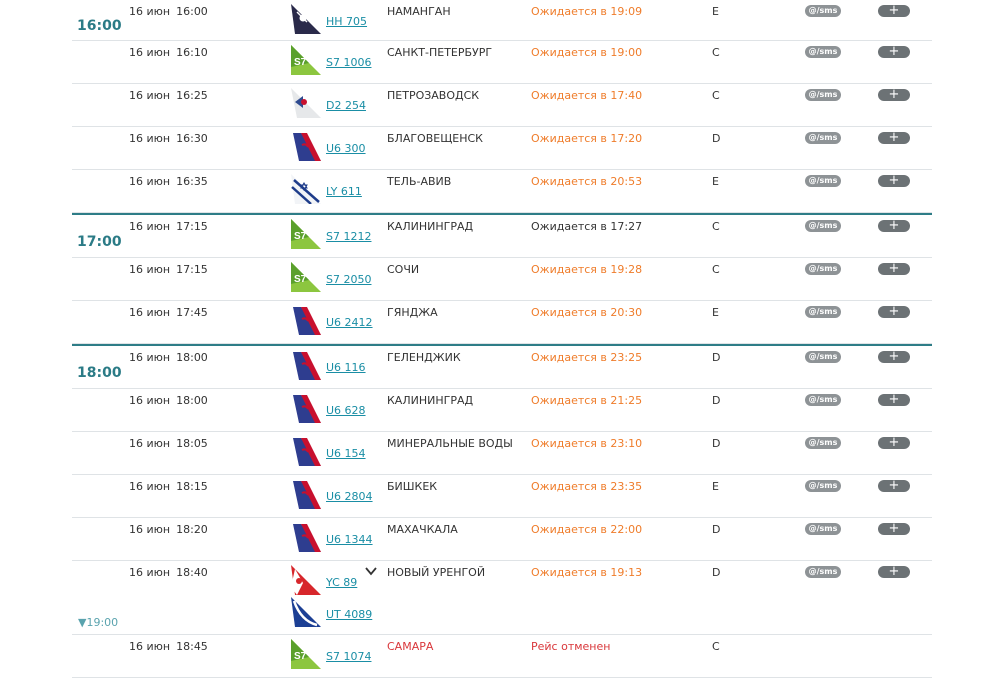 This screenshot has width=984, height=678. I want to click on table-row: 16 июн 18:45 S7 S7 1074 САМАРА Рейс отменен C, so click(502, 656).